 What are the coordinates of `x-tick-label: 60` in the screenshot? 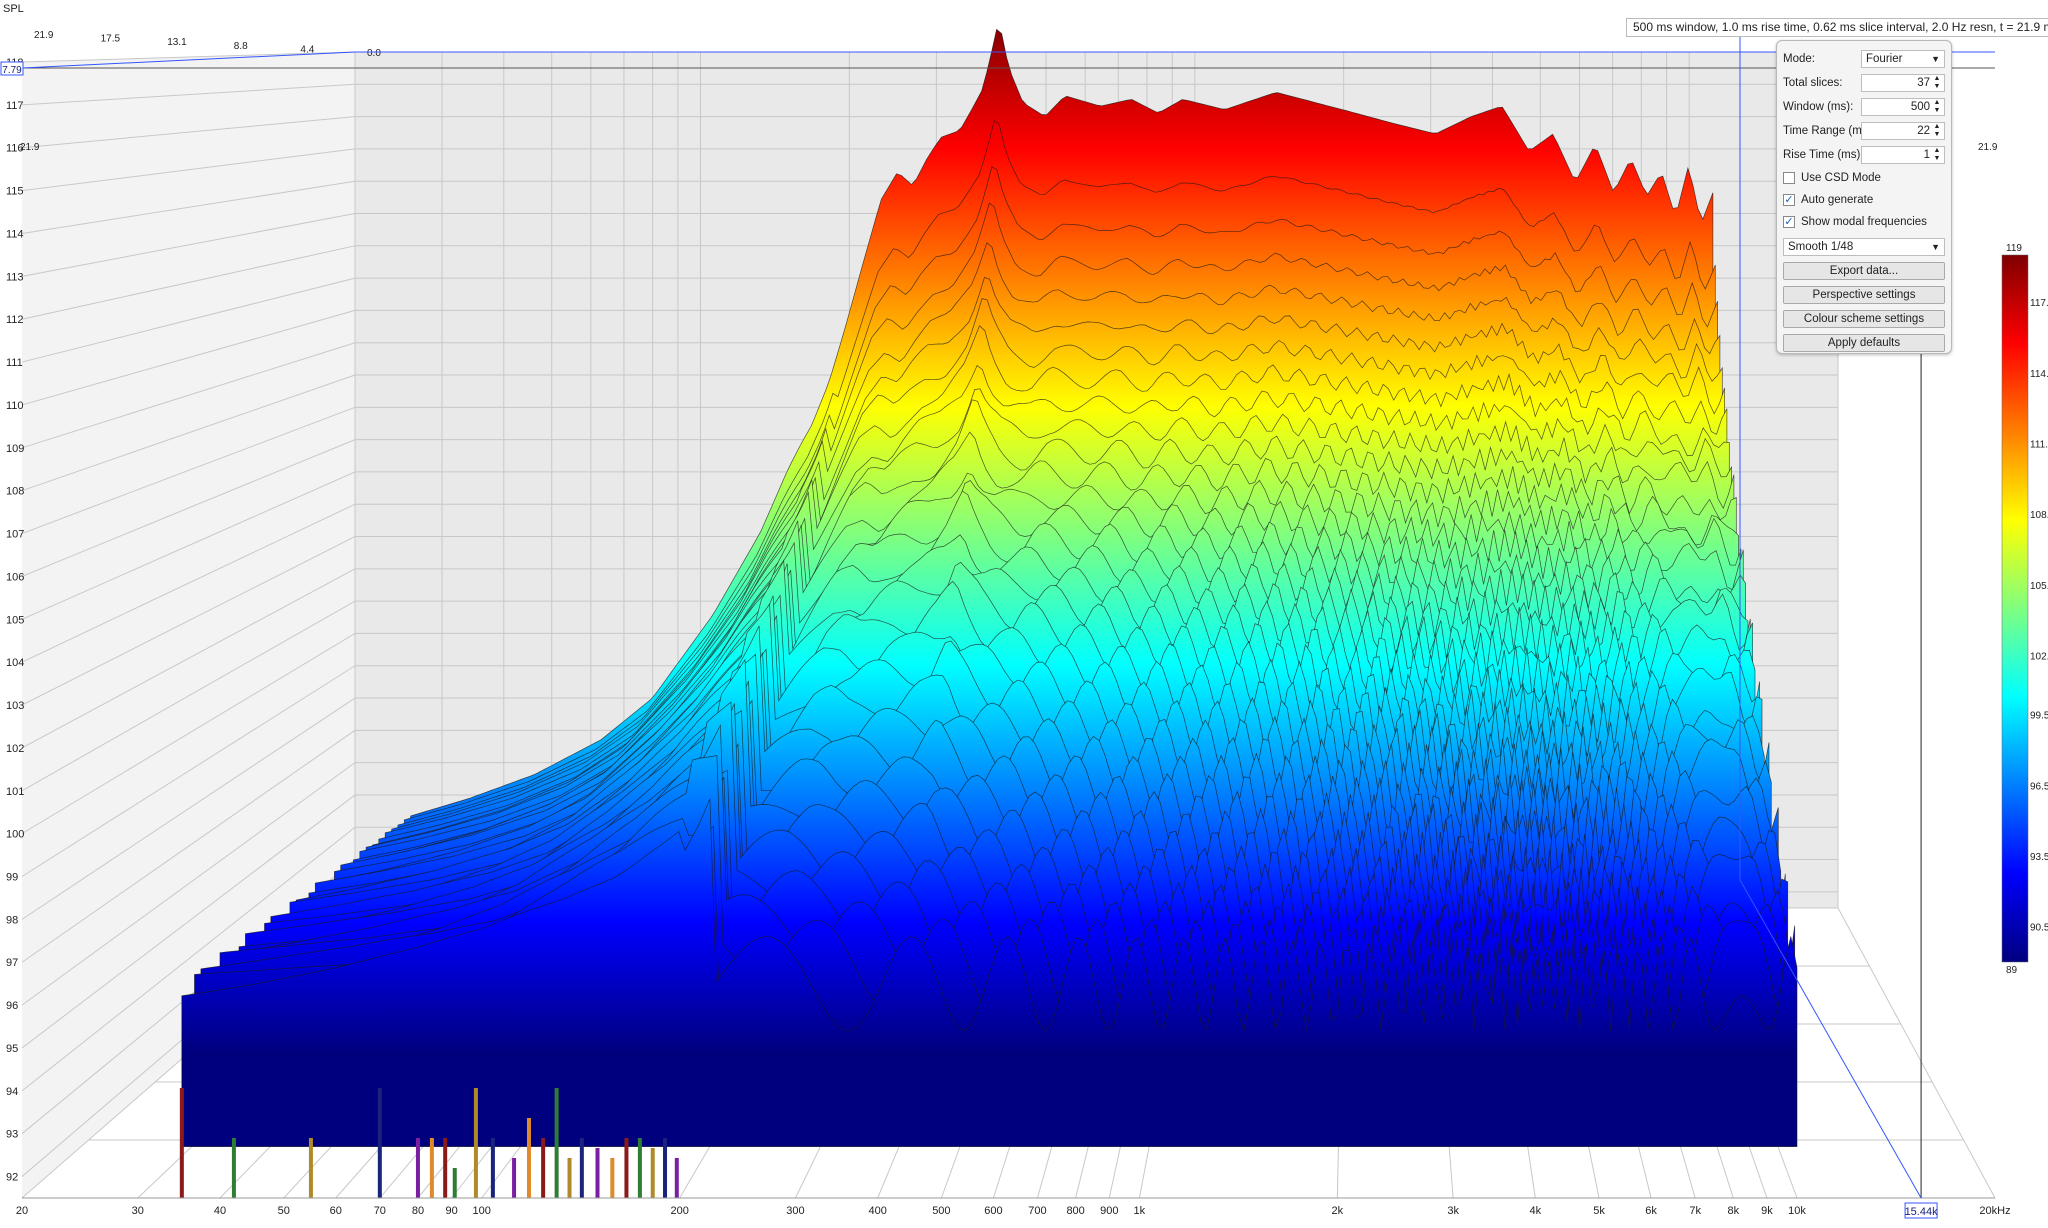 It's located at (336, 1211).